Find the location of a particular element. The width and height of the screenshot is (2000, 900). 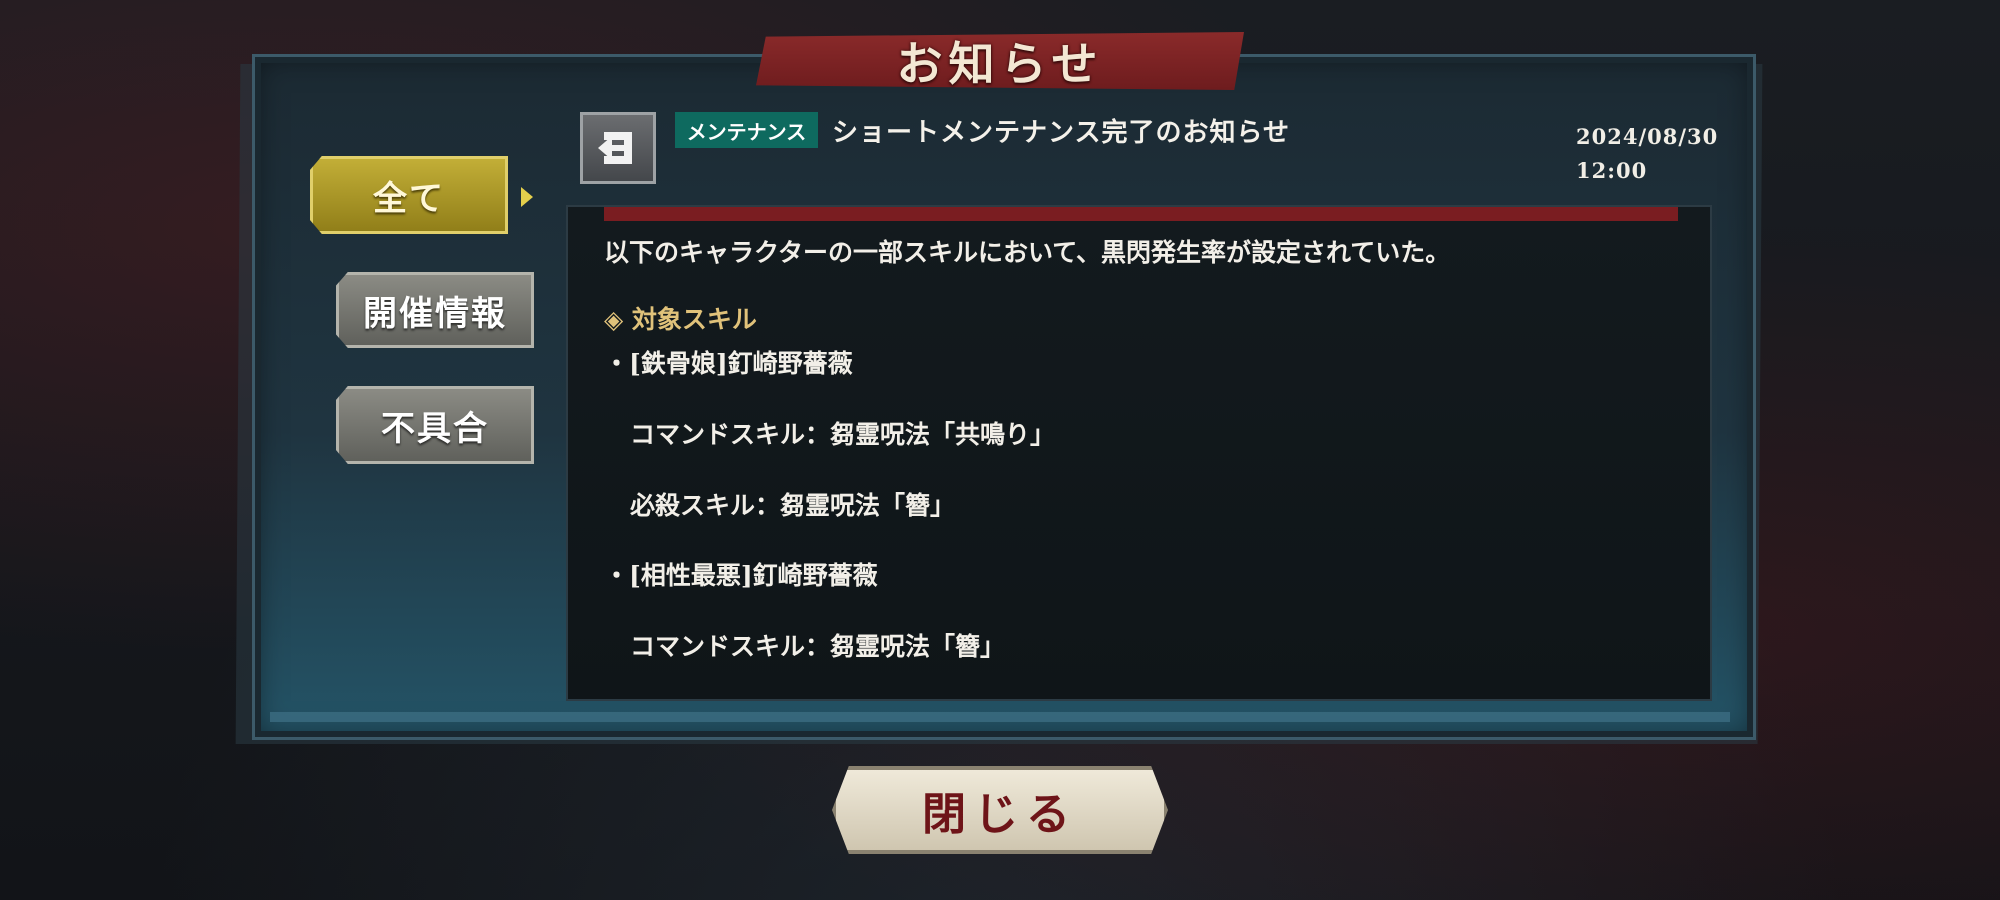

section-bar is located at coordinates (1141, 214).